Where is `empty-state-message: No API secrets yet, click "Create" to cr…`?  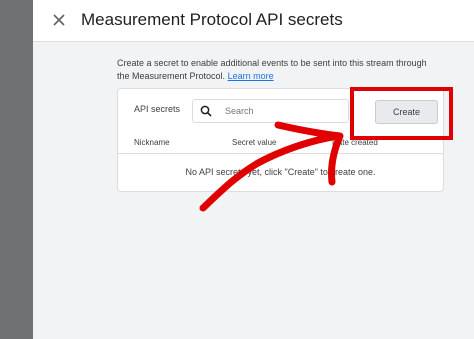
empty-state-message: No API secrets yet, click "Create" to cr… is located at coordinates (280, 172).